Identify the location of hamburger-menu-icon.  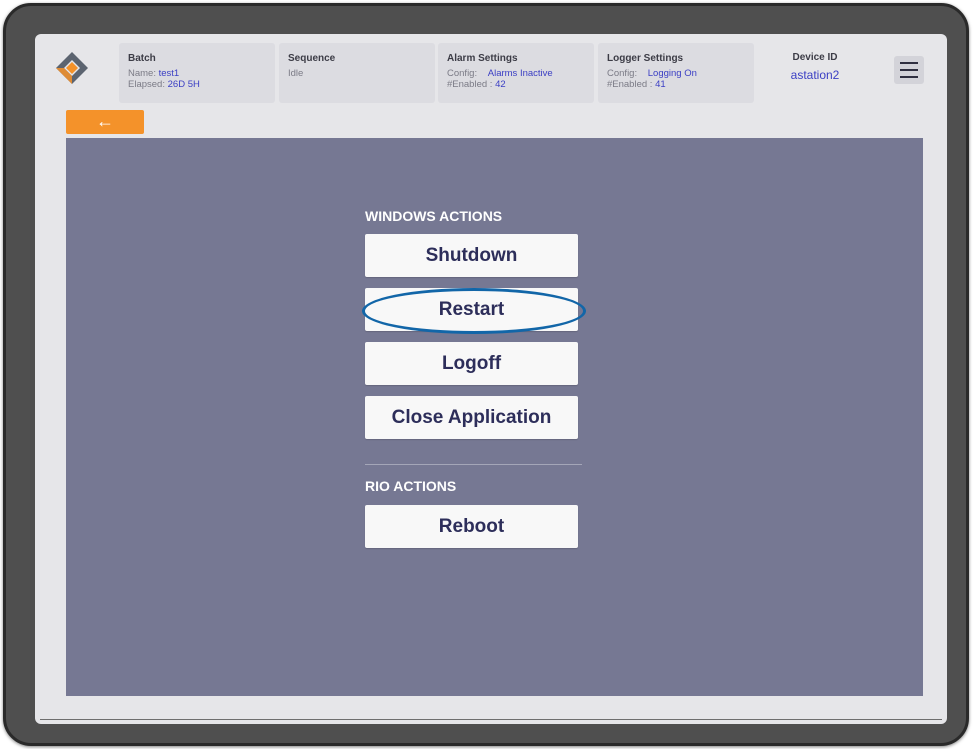
(909, 70).